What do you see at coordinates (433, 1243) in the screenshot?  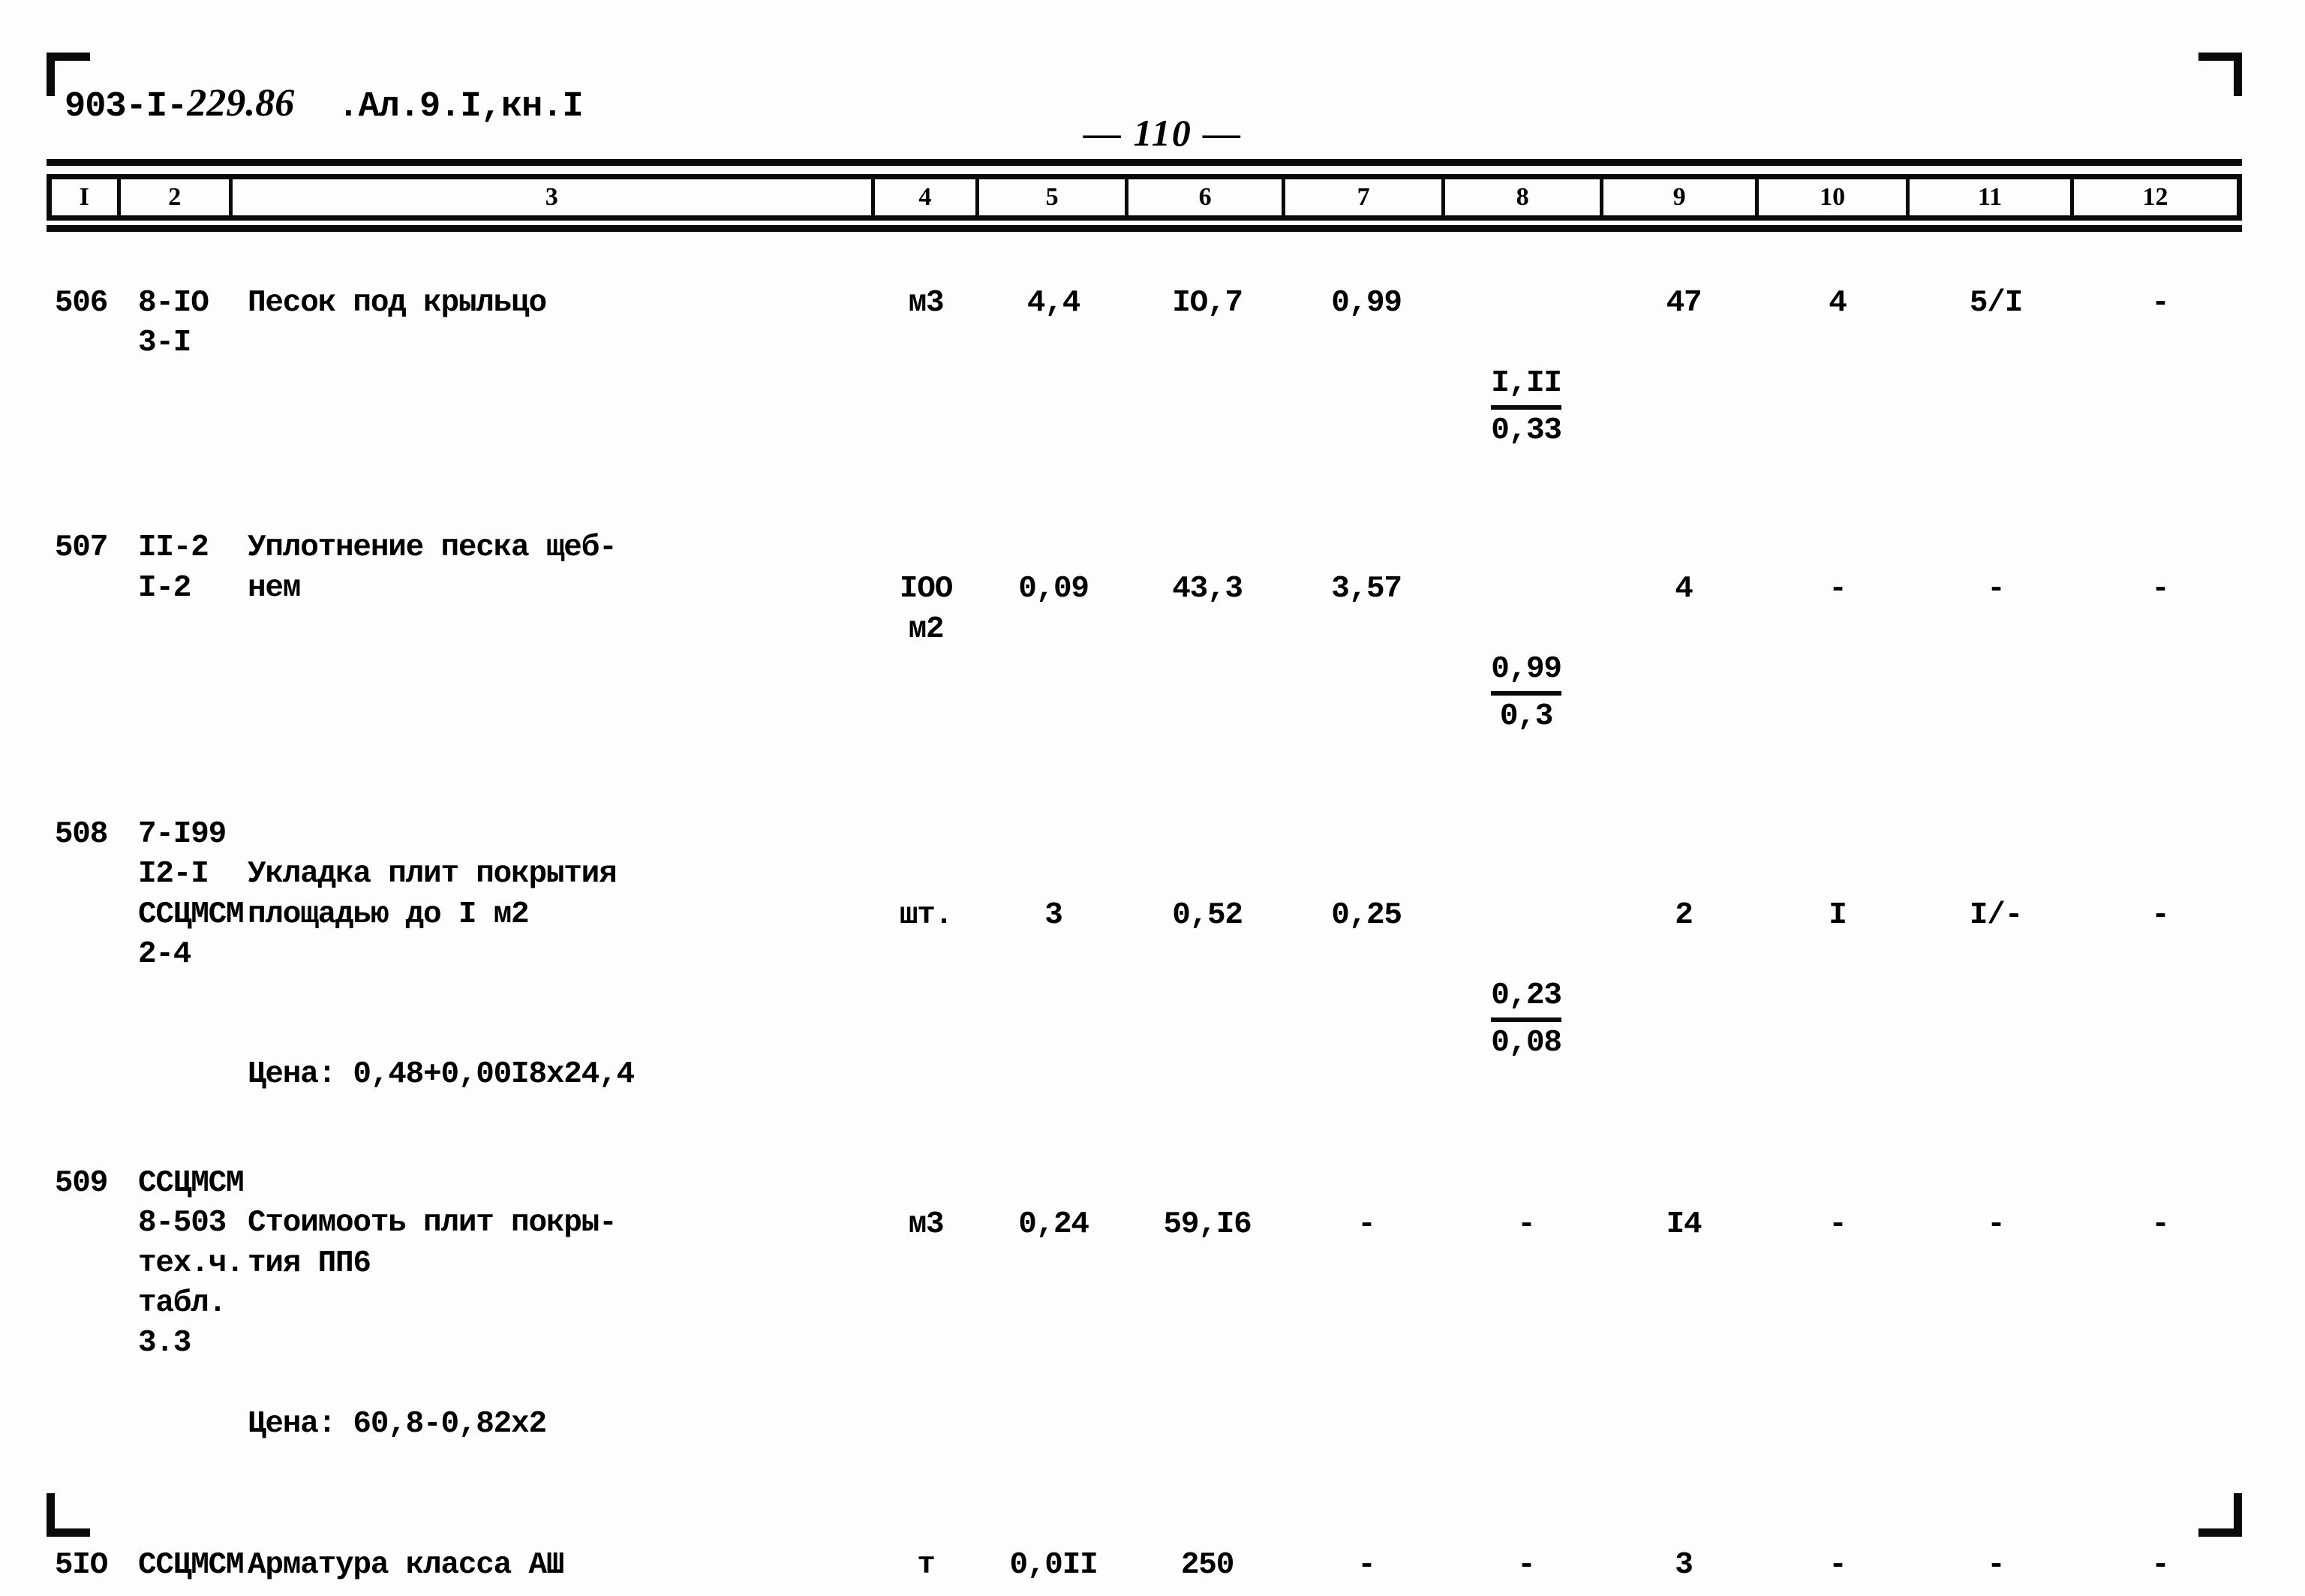 I see `row-description: Стоимооть плит покры- тия ПП6` at bounding box center [433, 1243].